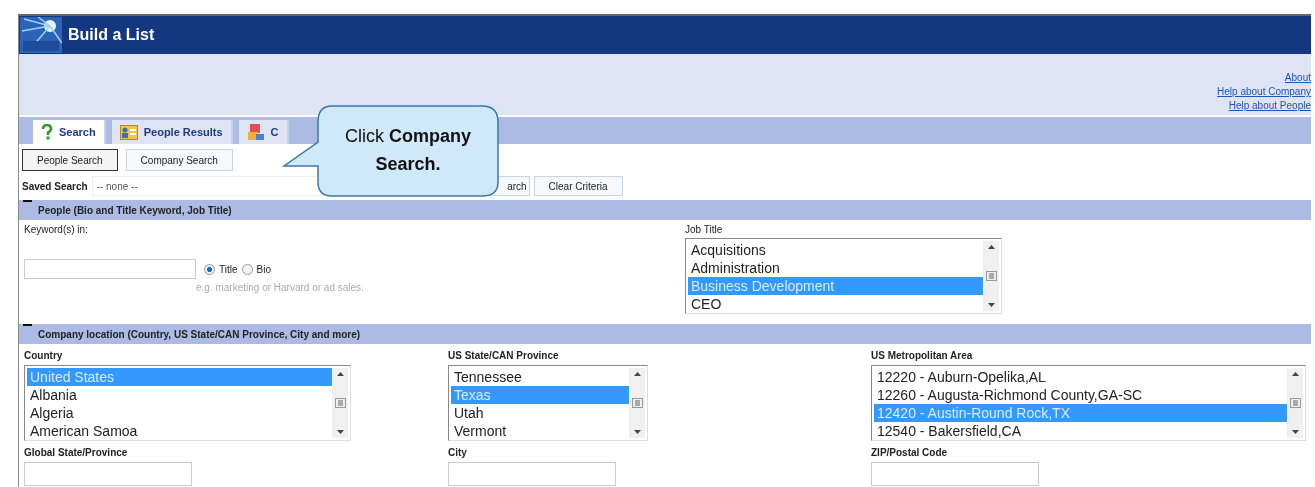 Image resolution: width=1315 pixels, height=487 pixels. What do you see at coordinates (458, 452) in the screenshot?
I see `field-label: City` at bounding box center [458, 452].